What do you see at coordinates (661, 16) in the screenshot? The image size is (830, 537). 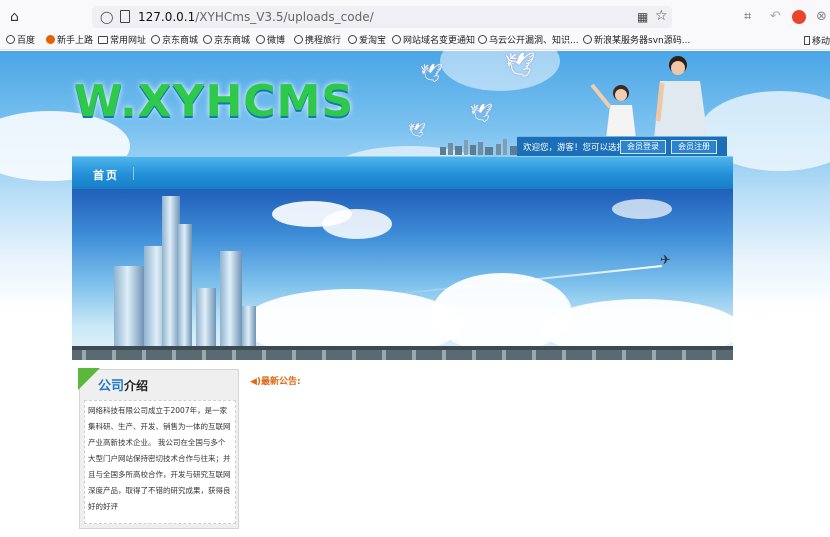 I see `bookmark-star-icon: ☆` at bounding box center [661, 16].